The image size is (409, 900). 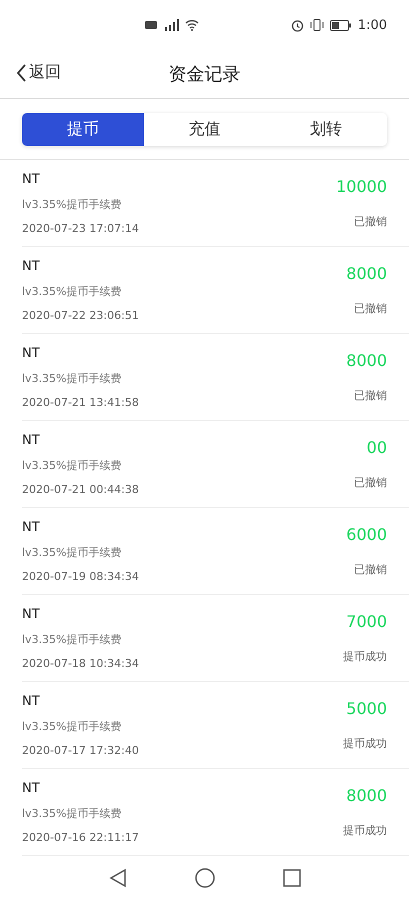 What do you see at coordinates (80, 228) in the screenshot?
I see `record-time: 2020-07-23 17:07:14` at bounding box center [80, 228].